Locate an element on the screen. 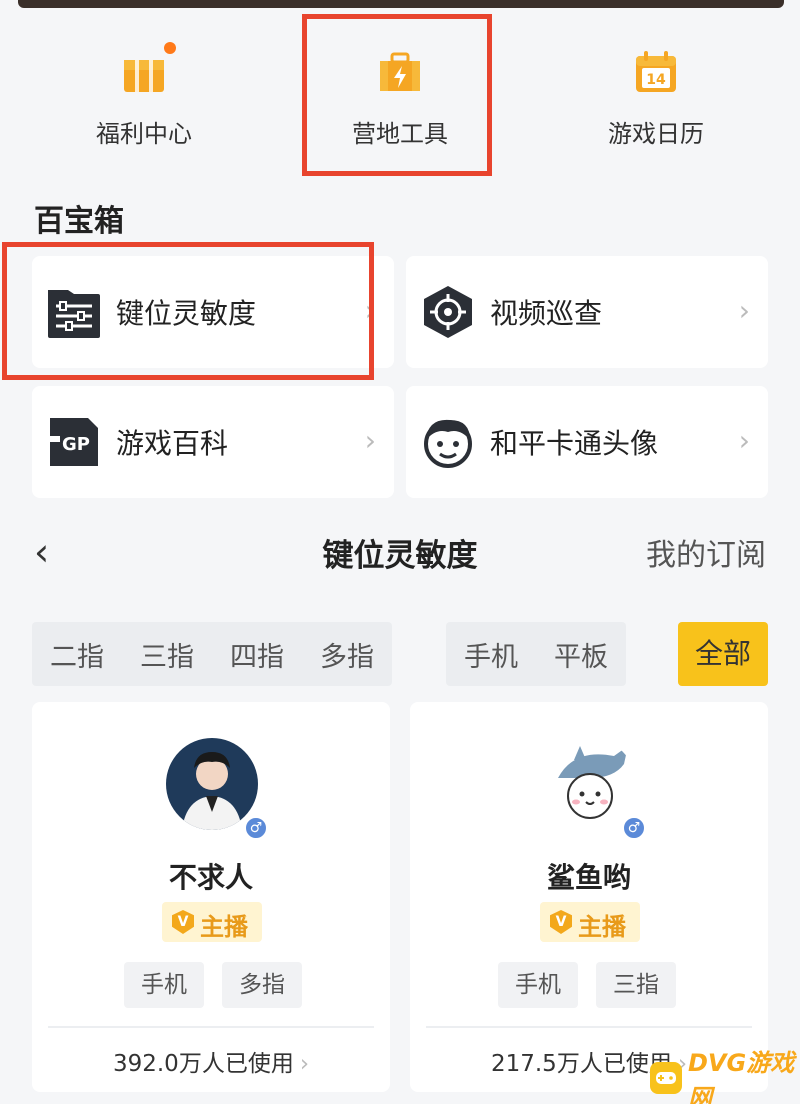 The height and width of the screenshot is (1104, 800). tool-card-cartoon-avatar: 和平卡通头像 › is located at coordinates (587, 442).